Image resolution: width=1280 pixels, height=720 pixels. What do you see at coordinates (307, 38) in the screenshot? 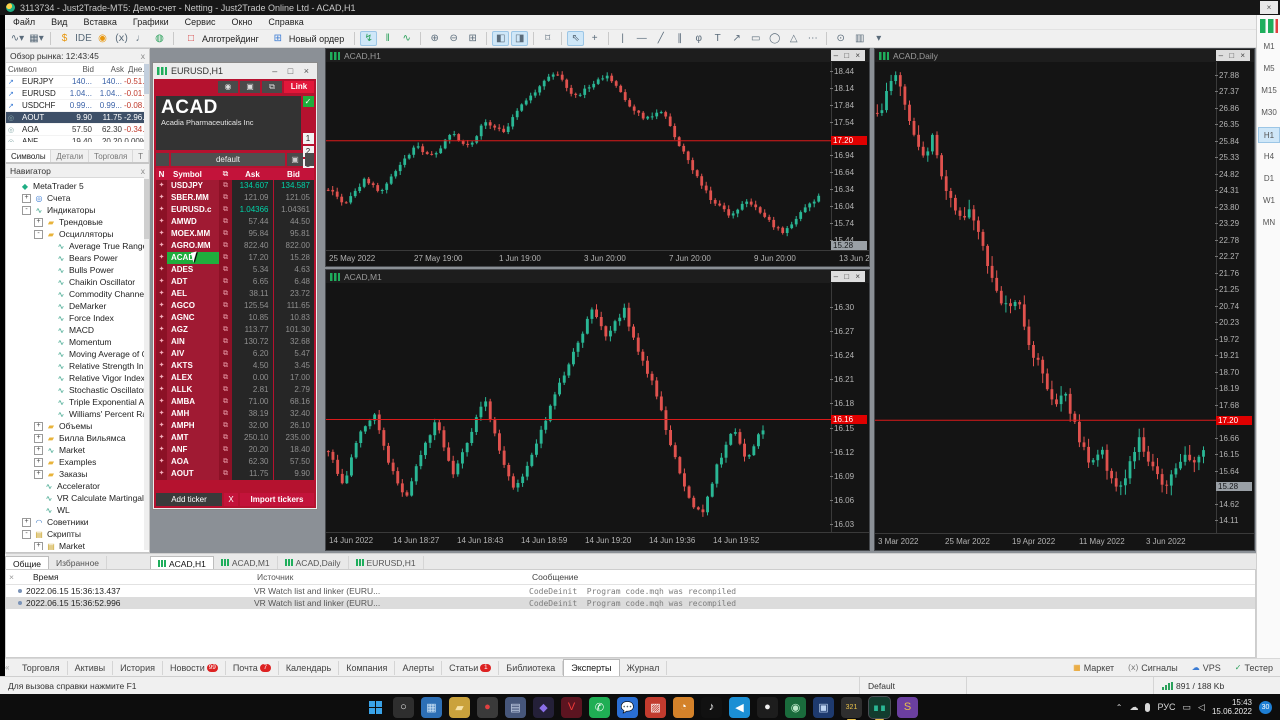
I see `new-order-button: ⊞ Новый ордер` at bounding box center [307, 38].